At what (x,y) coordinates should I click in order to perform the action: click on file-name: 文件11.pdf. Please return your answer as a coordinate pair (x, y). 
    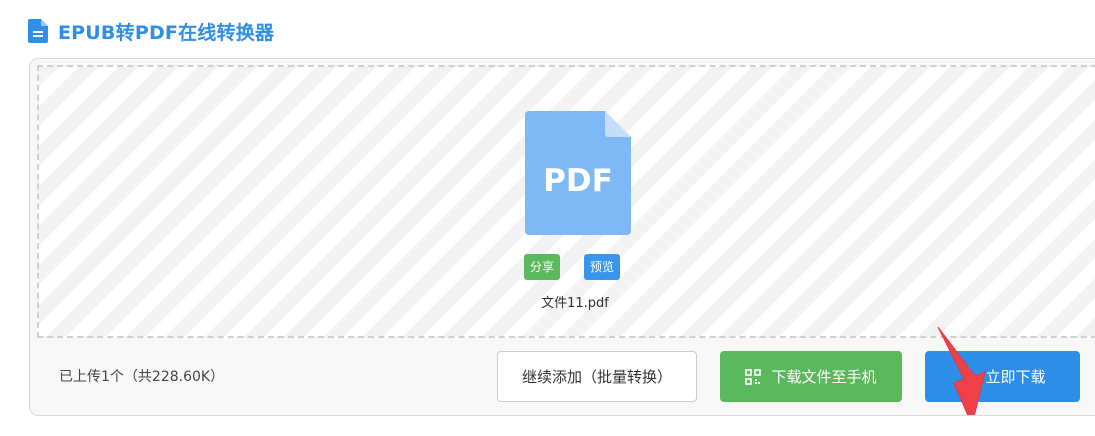
    Looking at the image, I should click on (575, 303).